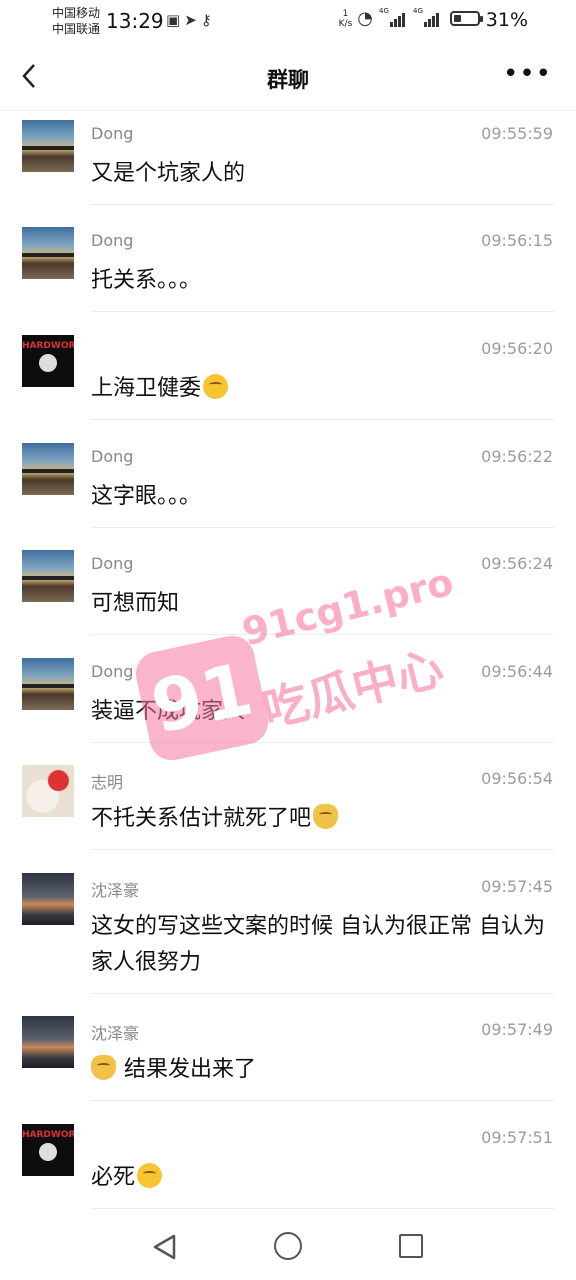 Image resolution: width=576 pixels, height=1280 pixels. Describe the element at coordinates (146, 388) in the screenshot. I see `message-text-content: 上海卫健委` at that location.